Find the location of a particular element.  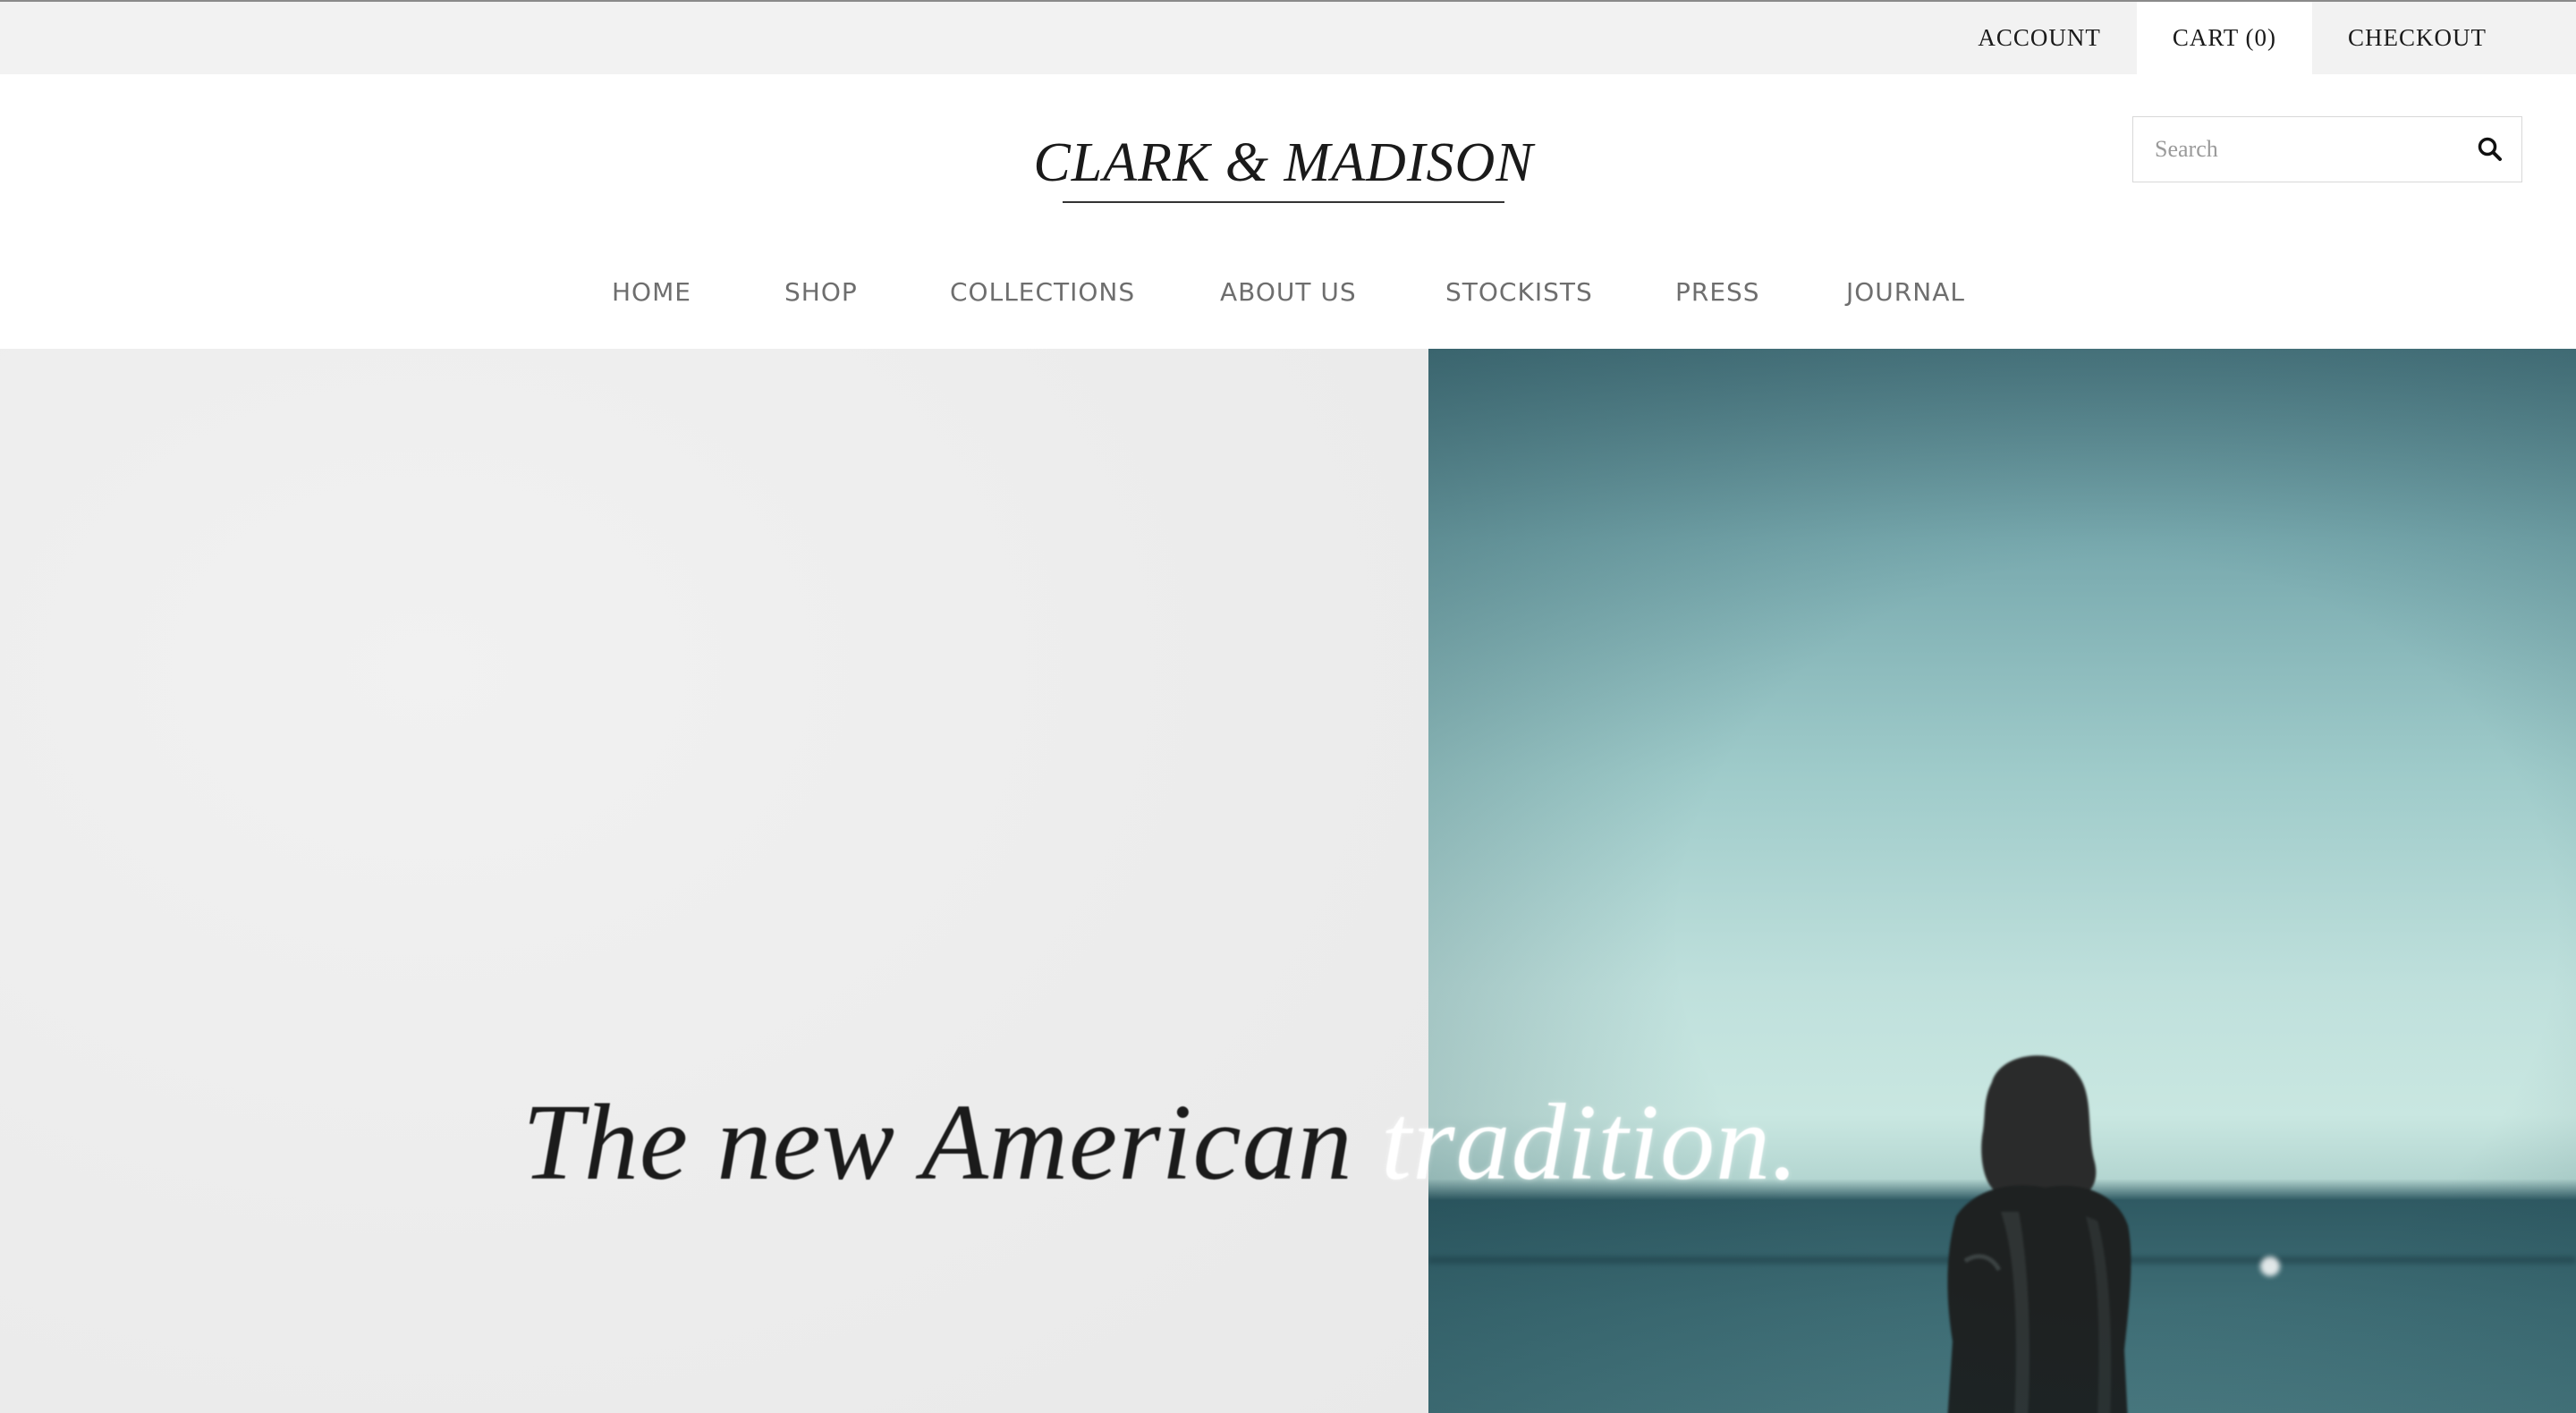

nav-item-stockists: STOCKISTS is located at coordinates (1519, 292).